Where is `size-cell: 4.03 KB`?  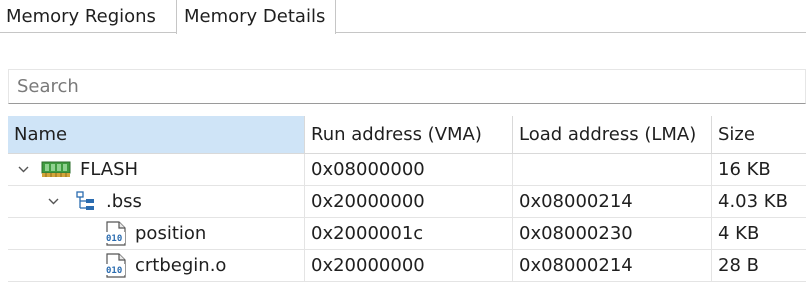 size-cell: 4.03 KB is located at coordinates (753, 201).